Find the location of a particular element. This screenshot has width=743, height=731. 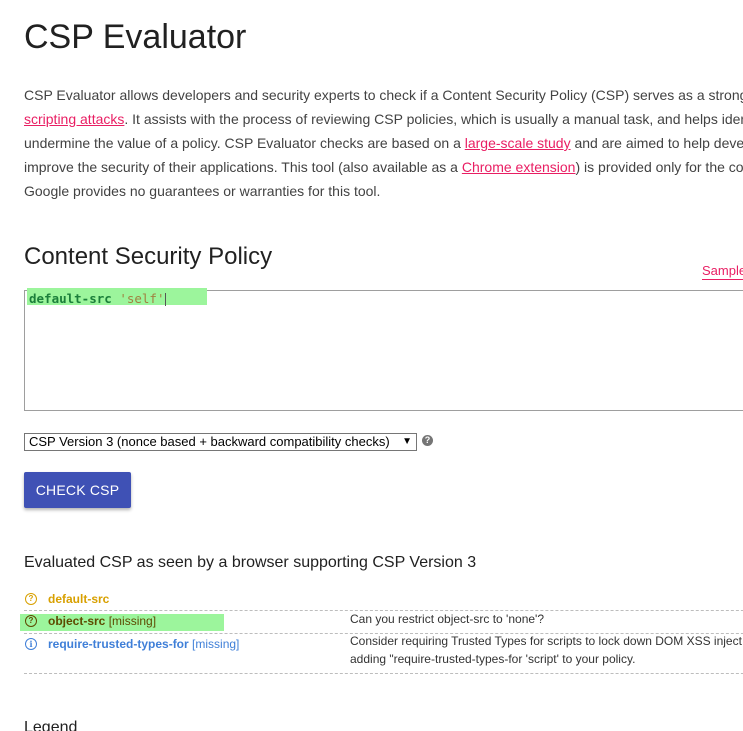

result-row-default-src: ? default-src is located at coordinates (383, 600).